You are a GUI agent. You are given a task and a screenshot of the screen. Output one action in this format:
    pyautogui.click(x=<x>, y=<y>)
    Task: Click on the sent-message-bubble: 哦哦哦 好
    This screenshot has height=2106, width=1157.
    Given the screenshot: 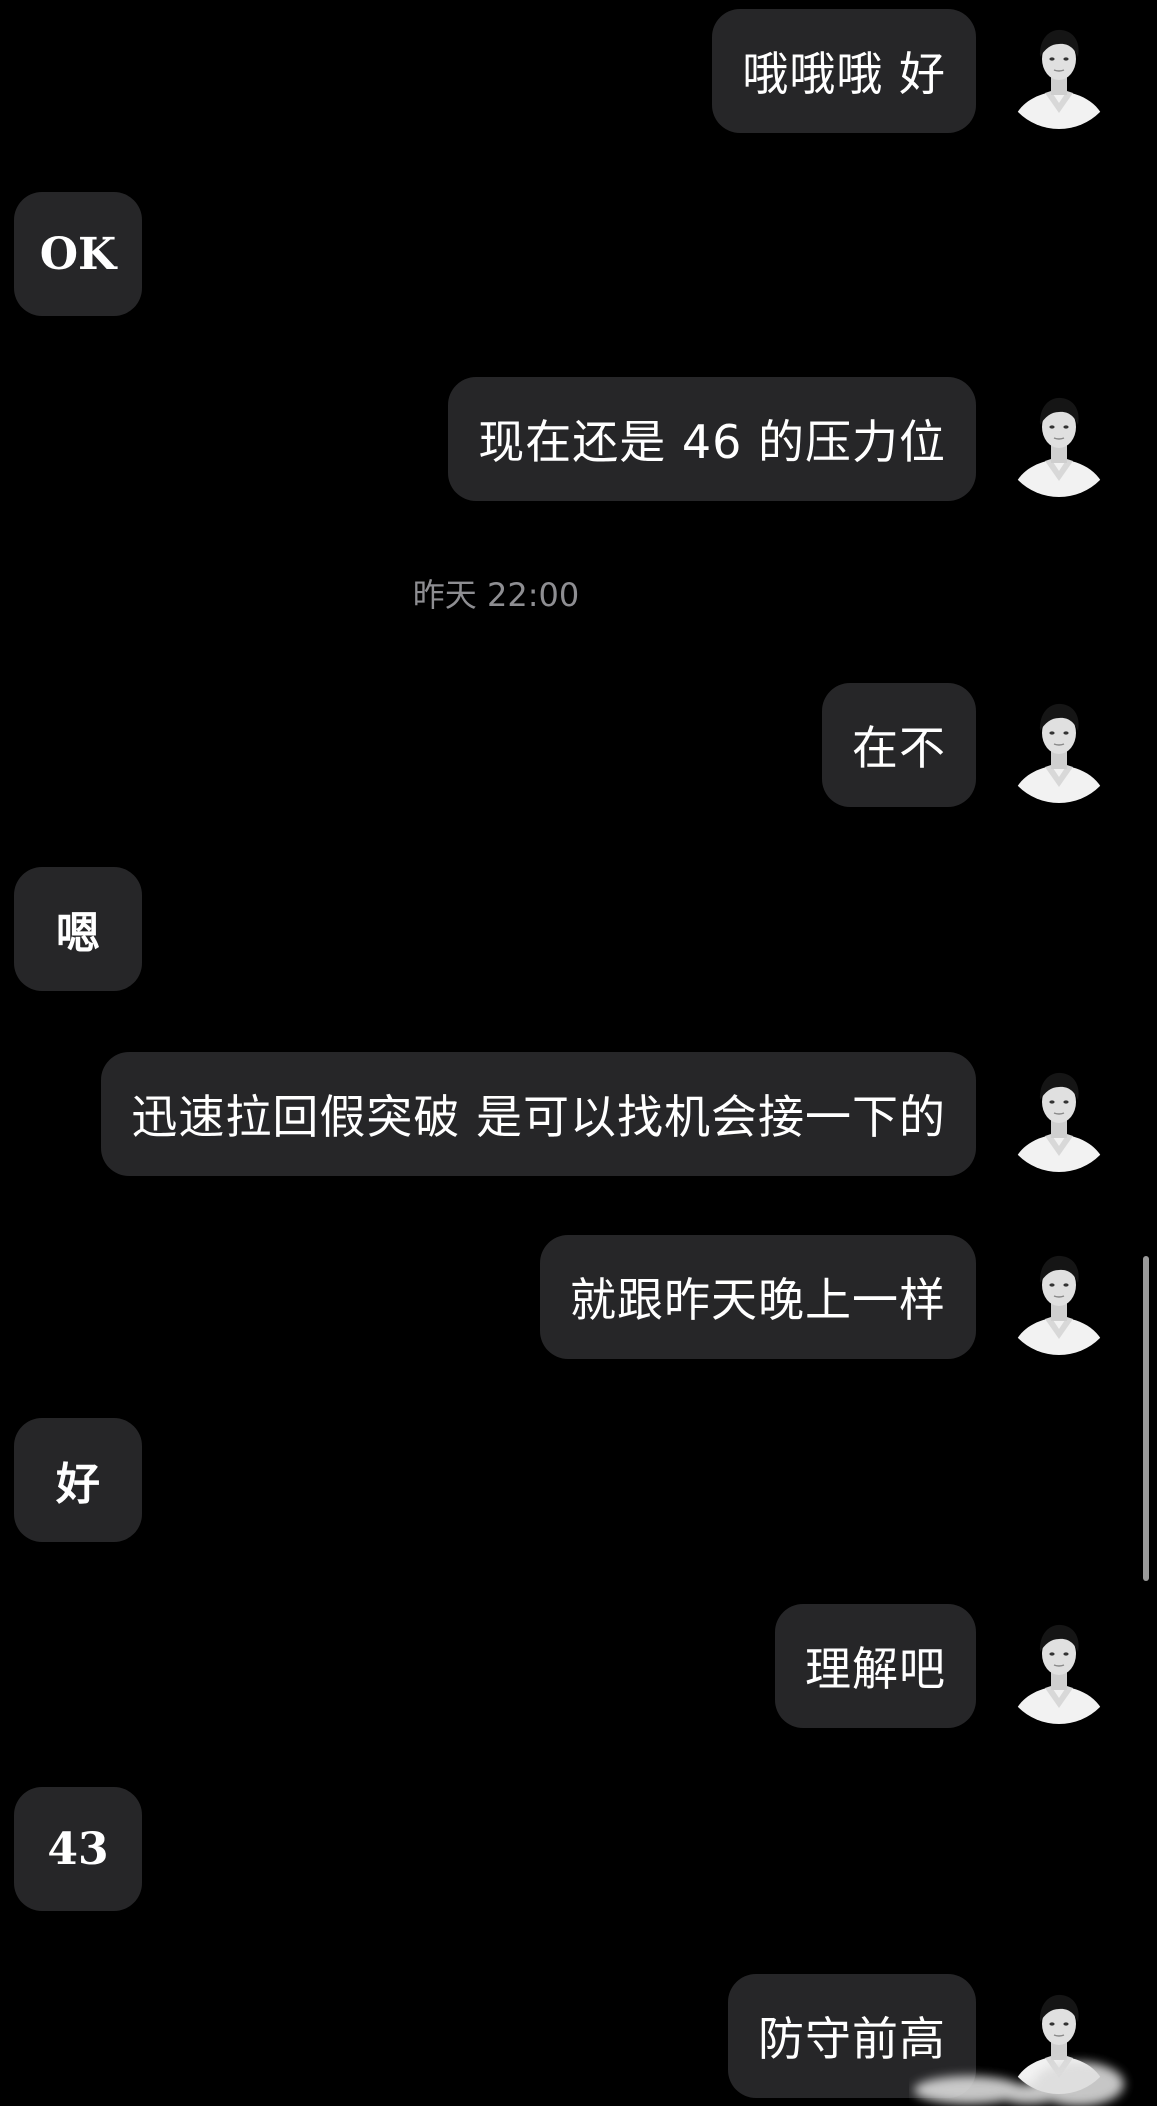 What is the action you would take?
    pyautogui.click(x=844, y=71)
    